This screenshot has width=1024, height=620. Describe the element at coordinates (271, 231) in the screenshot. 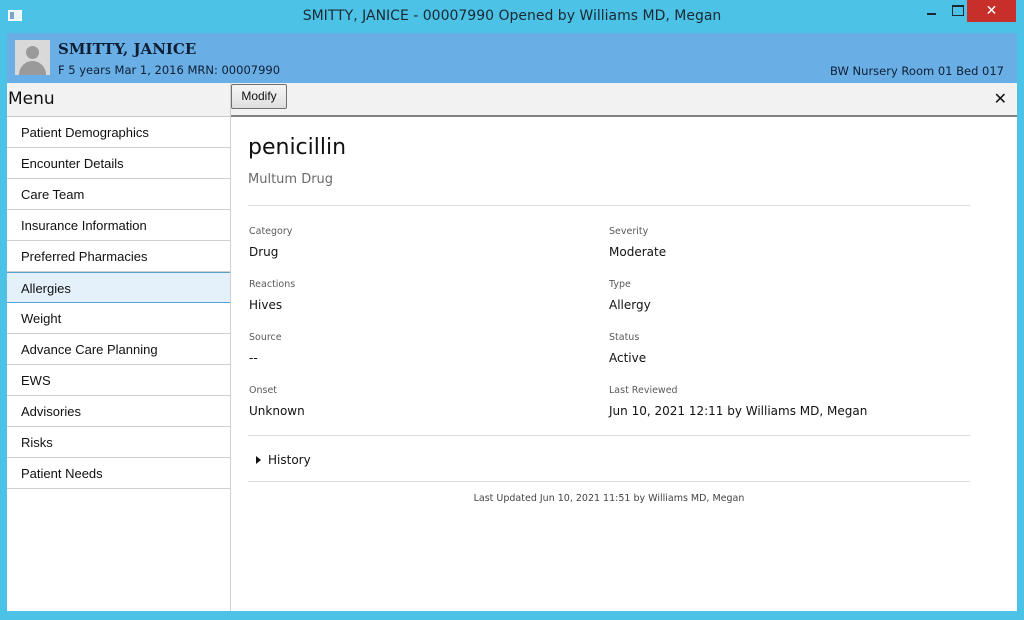

I see `field-label: Category` at that location.